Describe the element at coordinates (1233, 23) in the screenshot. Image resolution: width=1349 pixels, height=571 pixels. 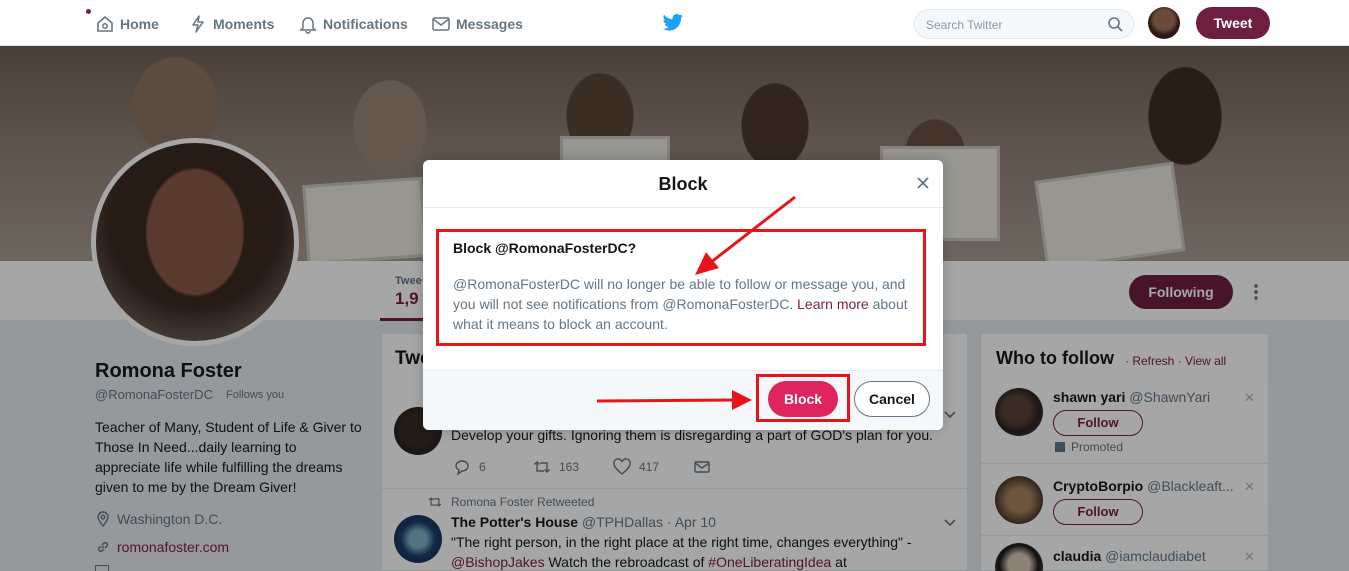
I see `tweet-button: Tweet` at that location.